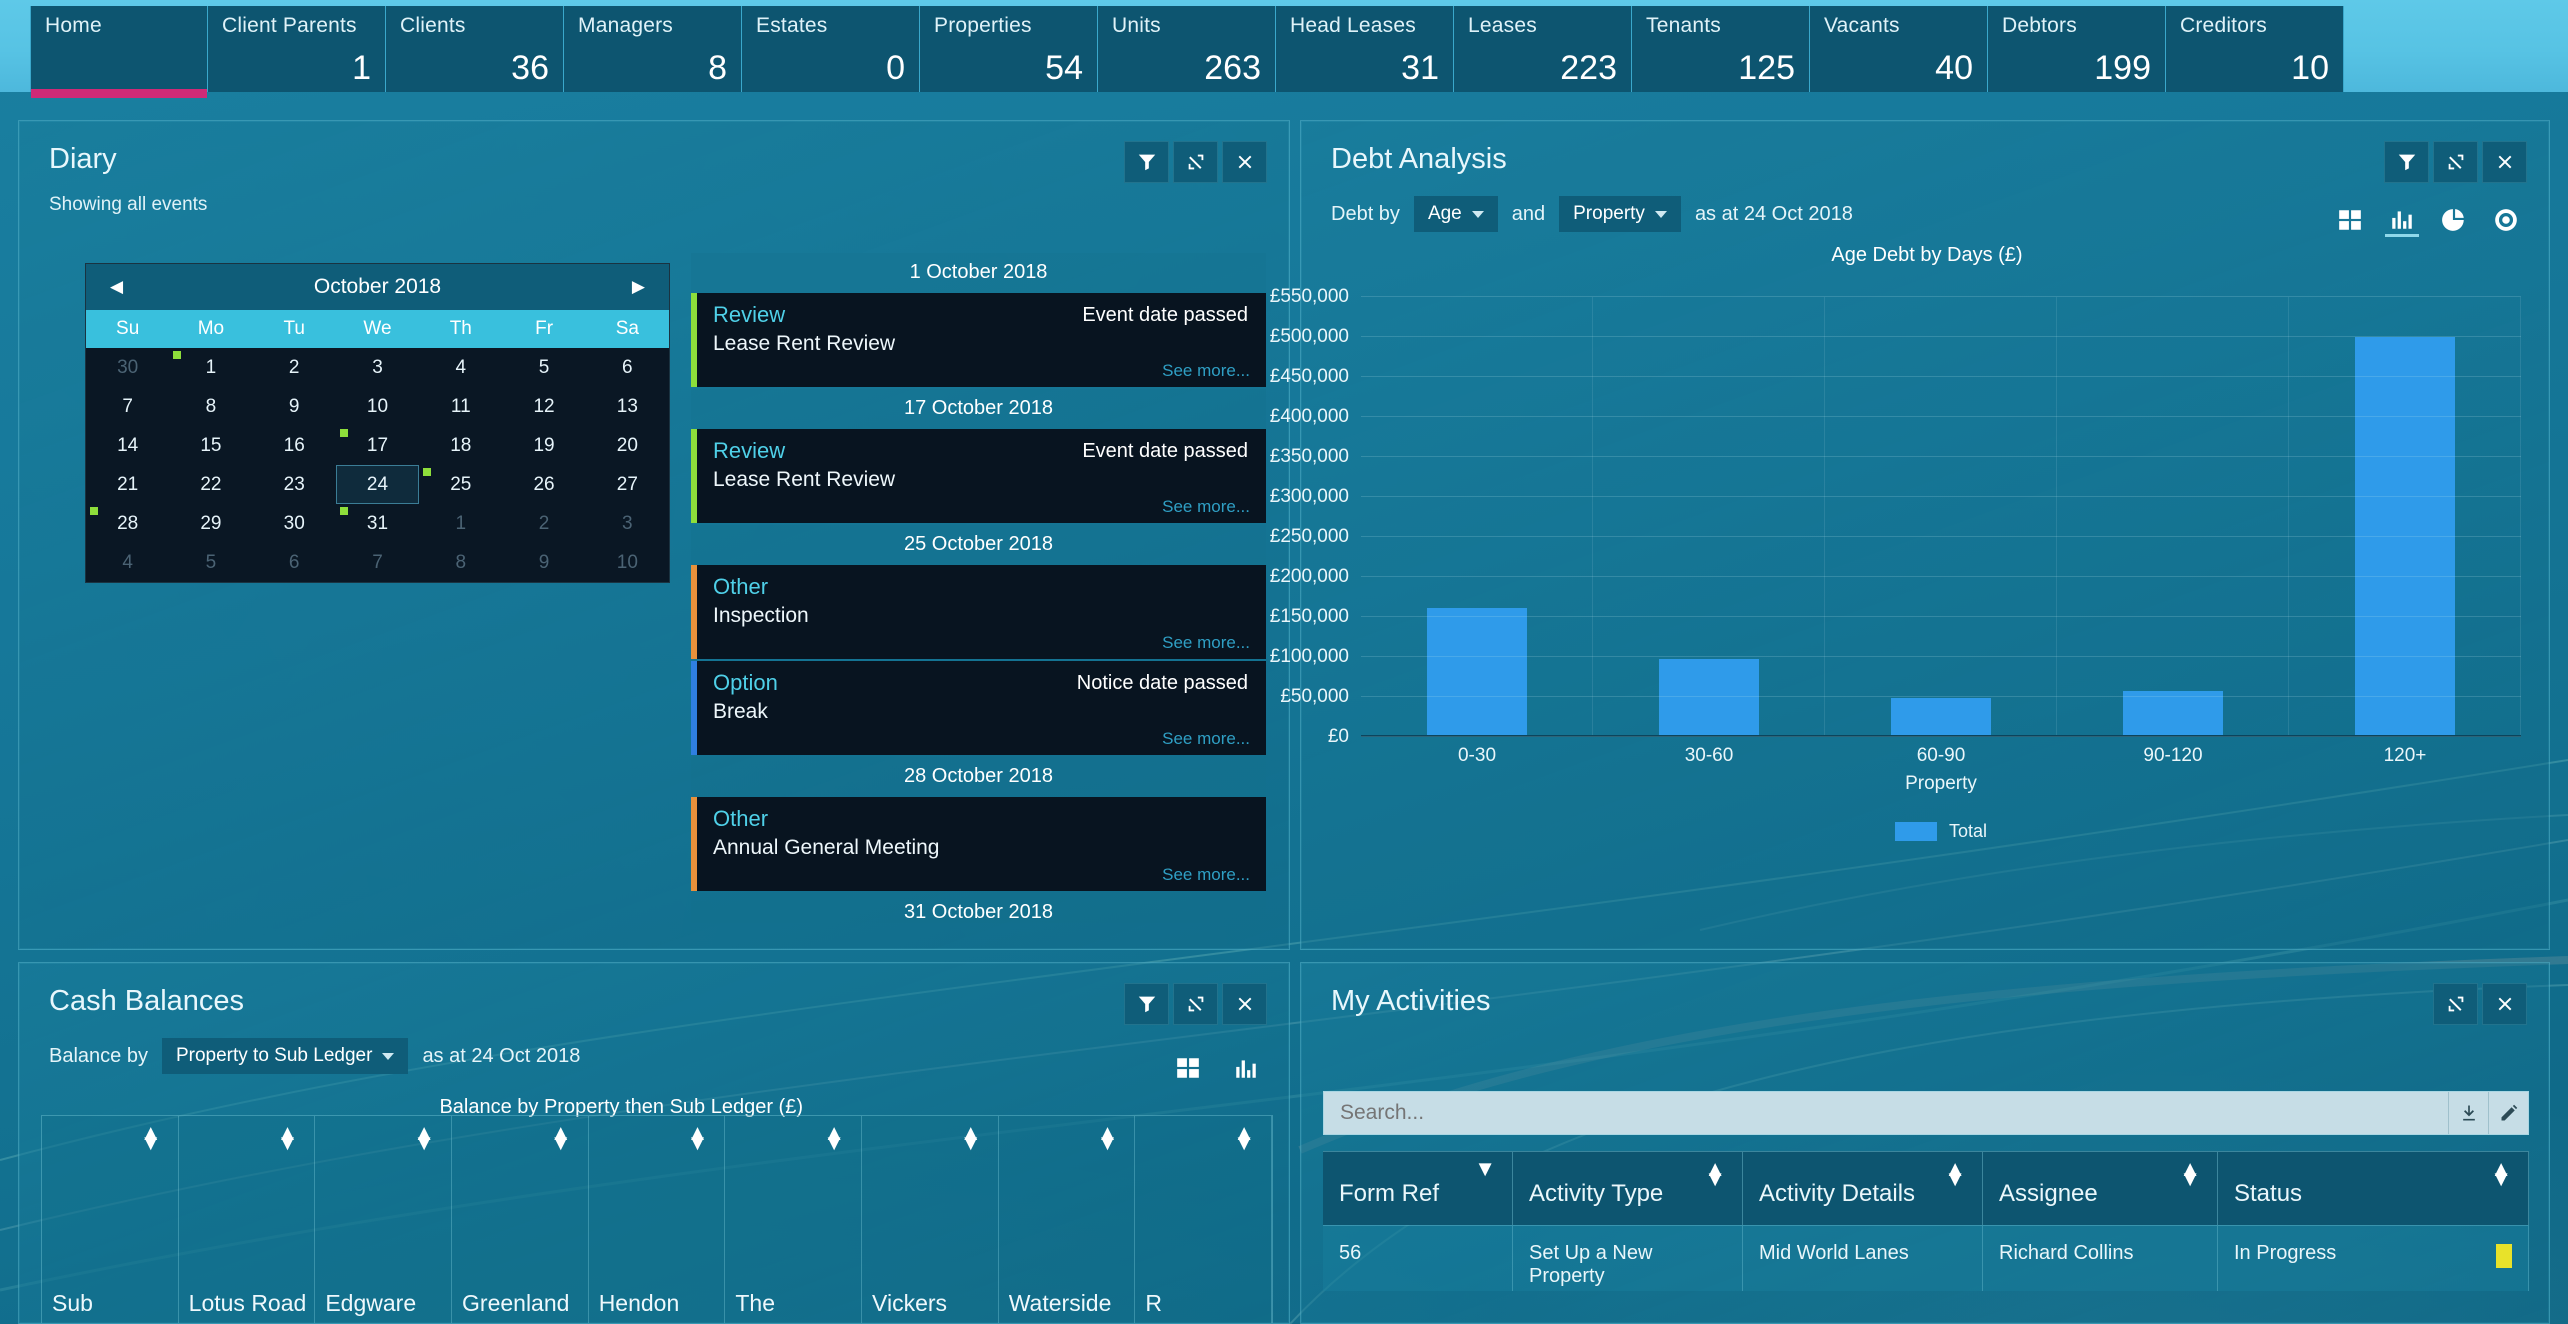 This screenshot has width=2568, height=1324. What do you see at coordinates (627, 445) in the screenshot?
I see `calendar-day-cell: 20` at bounding box center [627, 445].